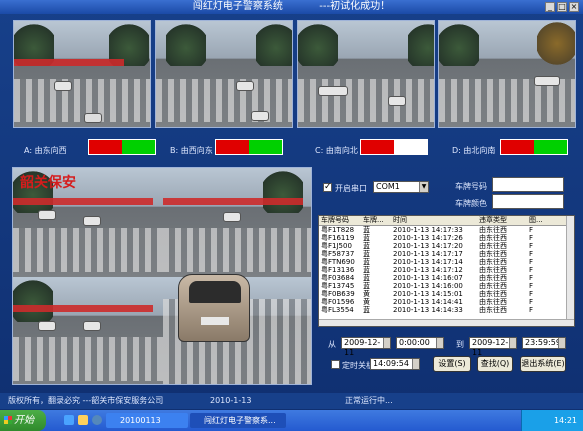 The height and width of the screenshot is (431, 583). Describe the element at coordinates (237, 6) in the screenshot. I see `window-title: 闯红灯电子警察系统` at that location.